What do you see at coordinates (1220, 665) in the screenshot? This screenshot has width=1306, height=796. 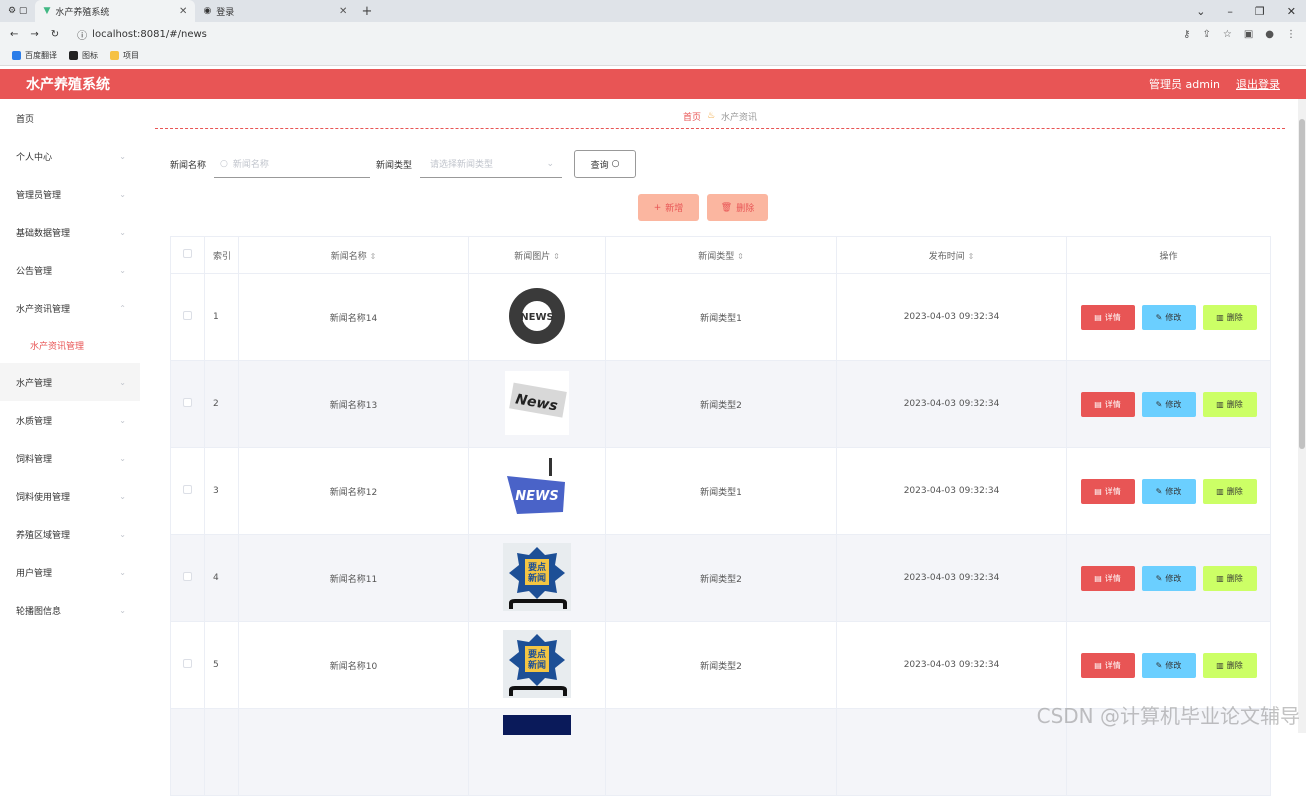 I see `trash-icon: ▥` at bounding box center [1220, 665].